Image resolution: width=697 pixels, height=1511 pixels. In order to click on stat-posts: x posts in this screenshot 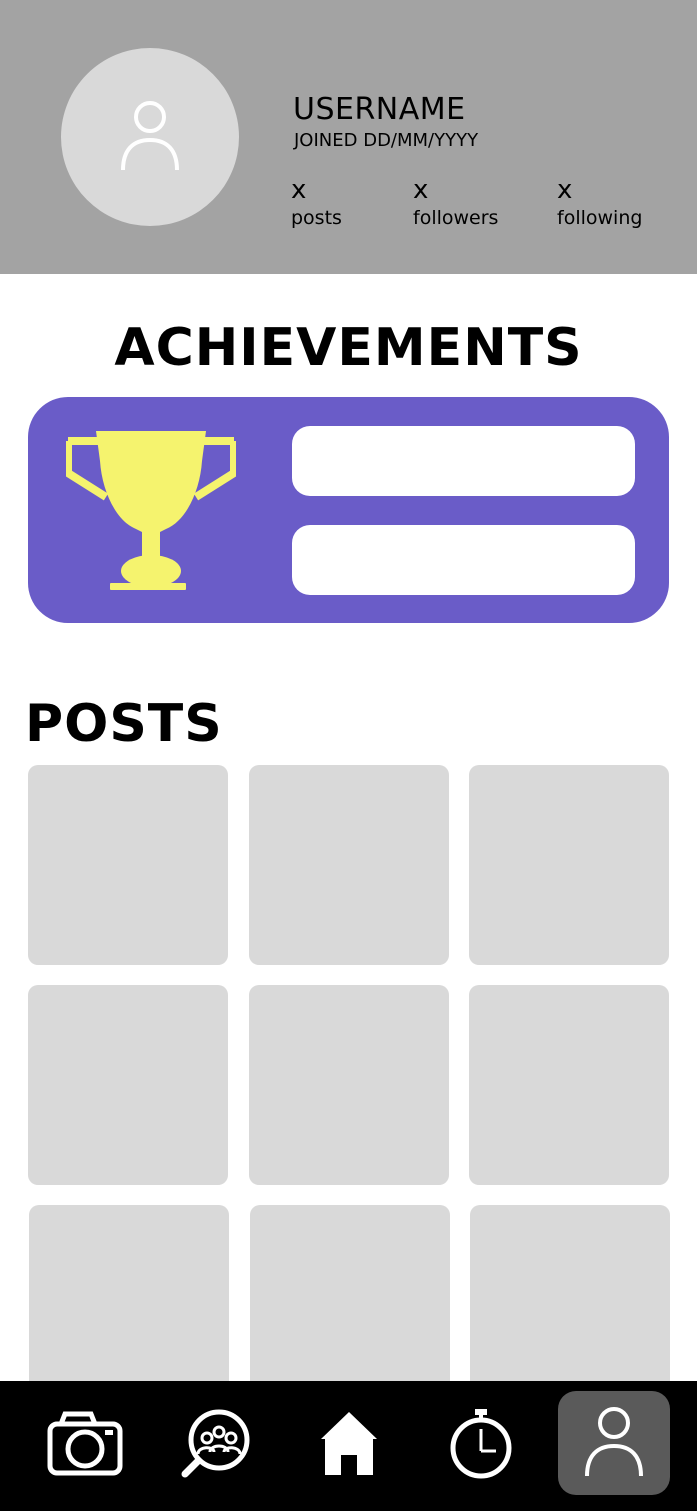, I will do `click(316, 203)`.